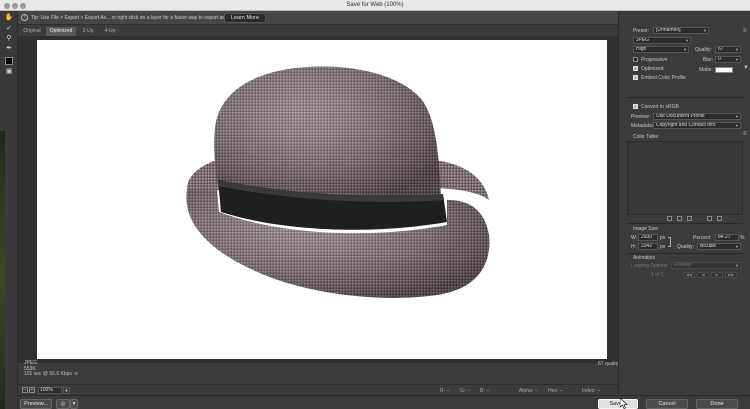 The image size is (750, 409). What do you see at coordinates (727, 237) in the screenshot?
I see `percent-field: 84.27` at bounding box center [727, 237].